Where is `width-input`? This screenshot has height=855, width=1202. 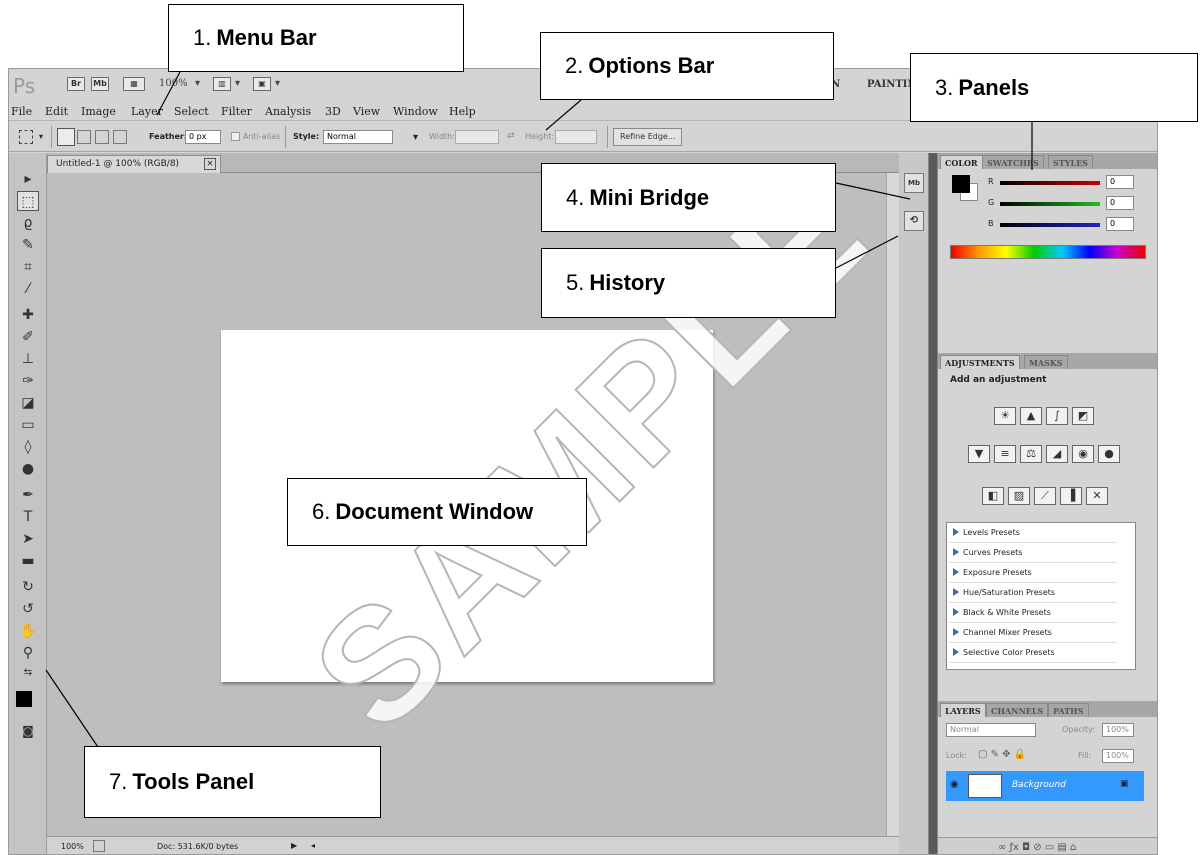
width-input is located at coordinates (477, 137).